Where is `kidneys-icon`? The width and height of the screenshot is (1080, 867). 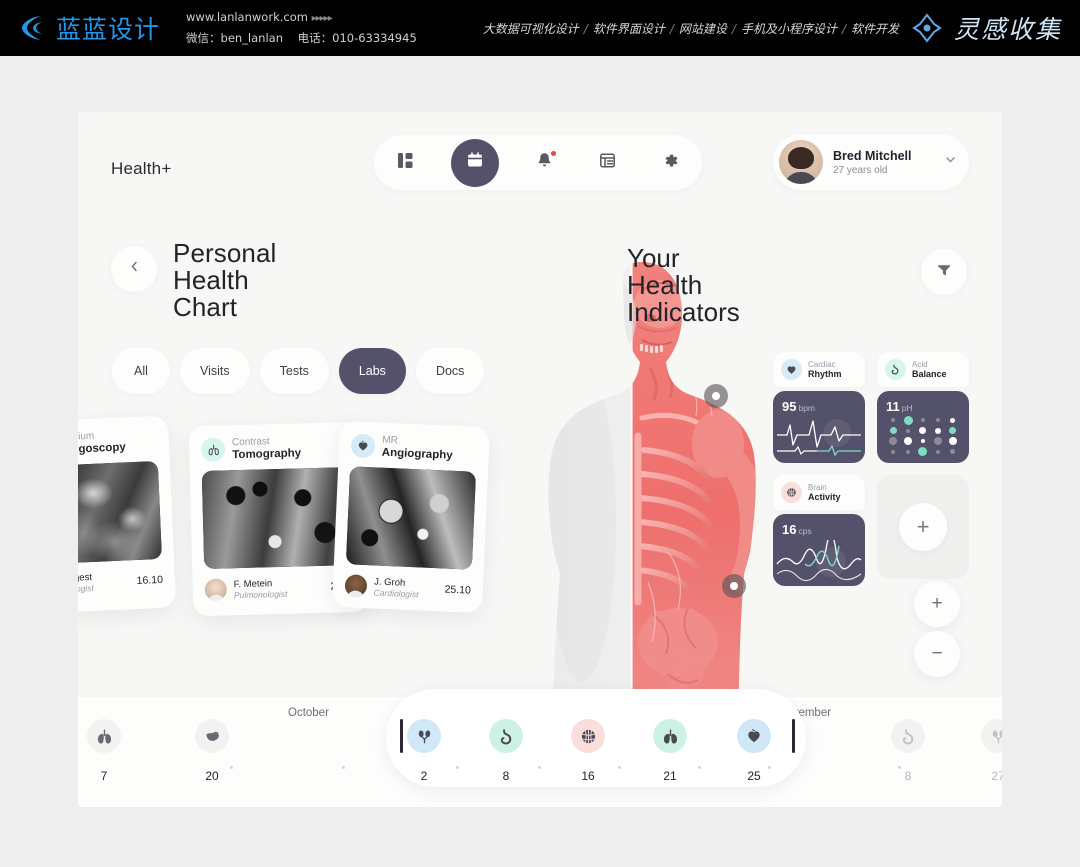
kidneys-icon is located at coordinates (424, 736).